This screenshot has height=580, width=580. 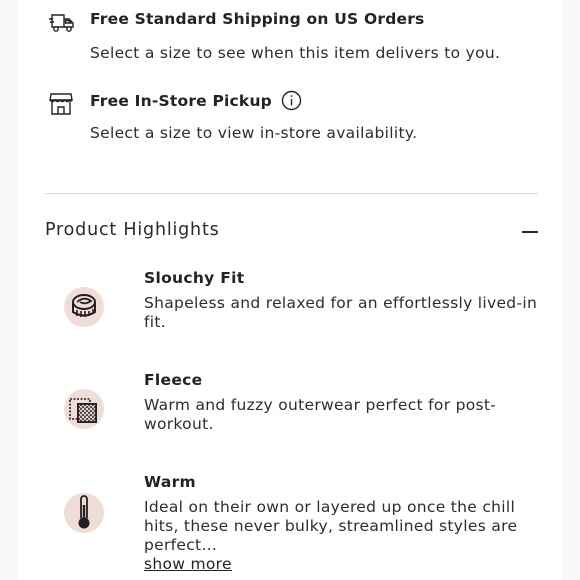 What do you see at coordinates (291, 100) in the screenshot?
I see `info-icon` at bounding box center [291, 100].